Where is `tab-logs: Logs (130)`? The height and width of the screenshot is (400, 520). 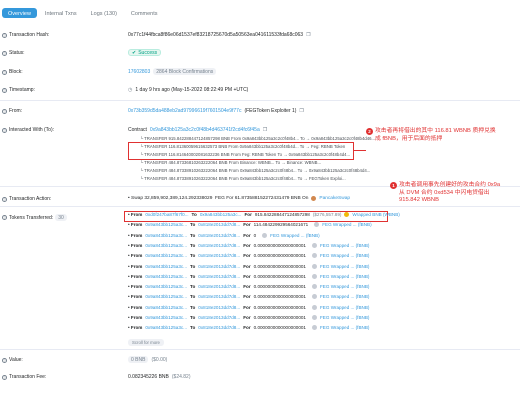
tab-logs: Logs (130) is located at coordinates (104, 13).